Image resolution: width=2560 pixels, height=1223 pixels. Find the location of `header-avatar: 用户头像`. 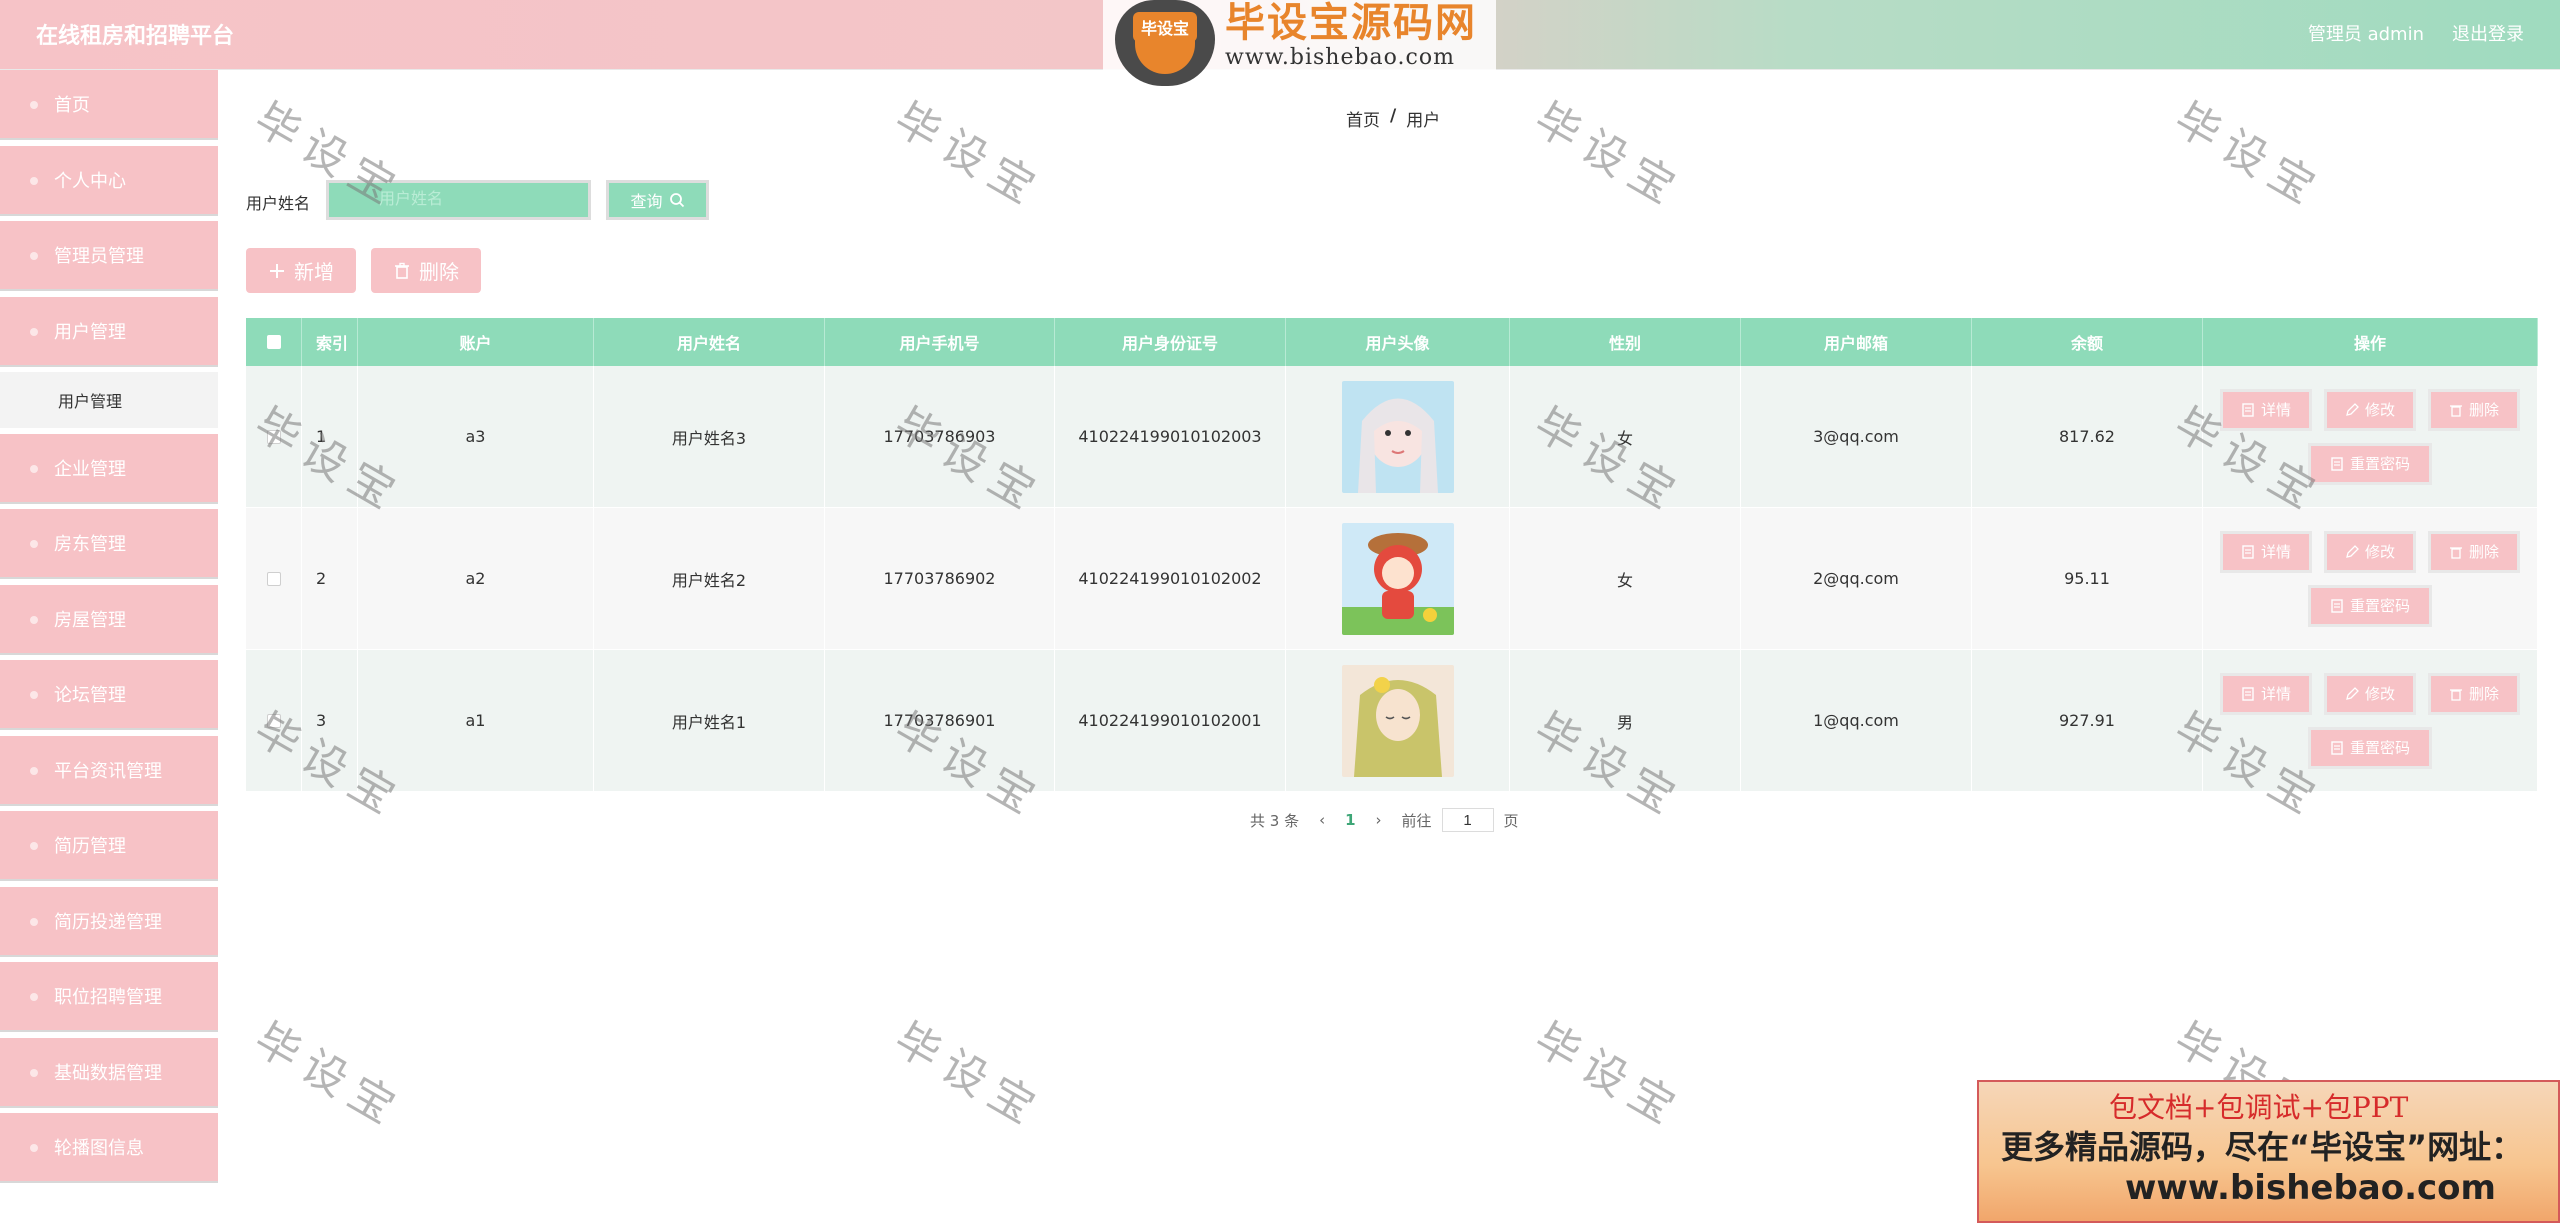

header-avatar: 用户头像 is located at coordinates (1398, 342).